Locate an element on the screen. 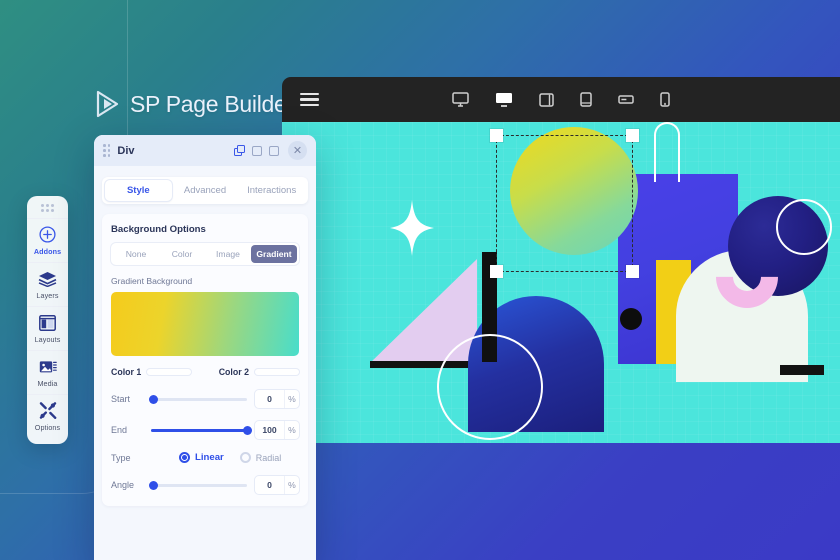  end-slider-knob is located at coordinates (247, 430).